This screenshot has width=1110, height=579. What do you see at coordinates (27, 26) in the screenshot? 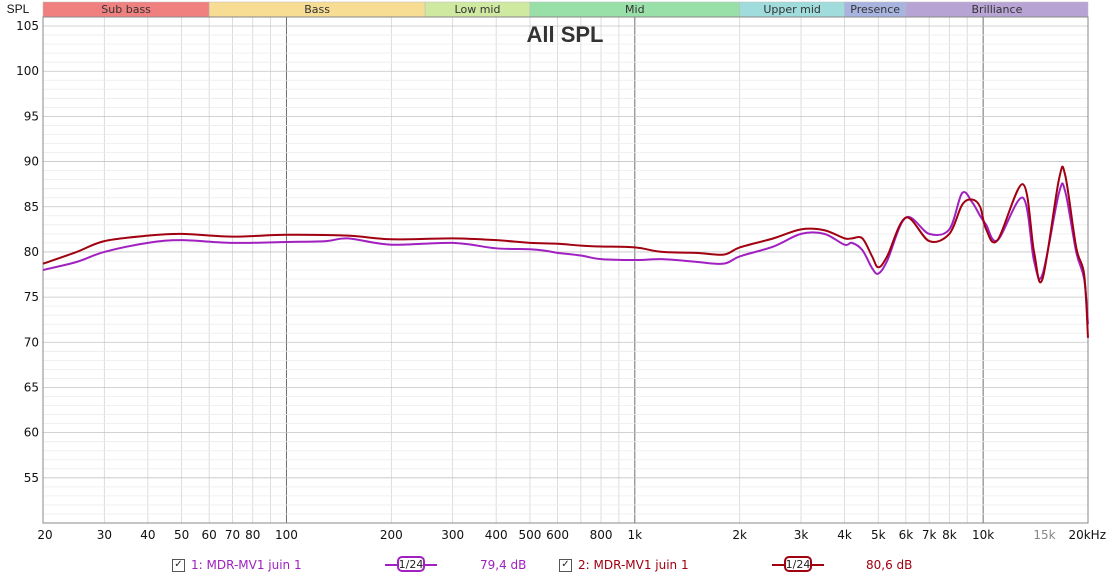
I see `y-tick-105: 105` at bounding box center [27, 26].